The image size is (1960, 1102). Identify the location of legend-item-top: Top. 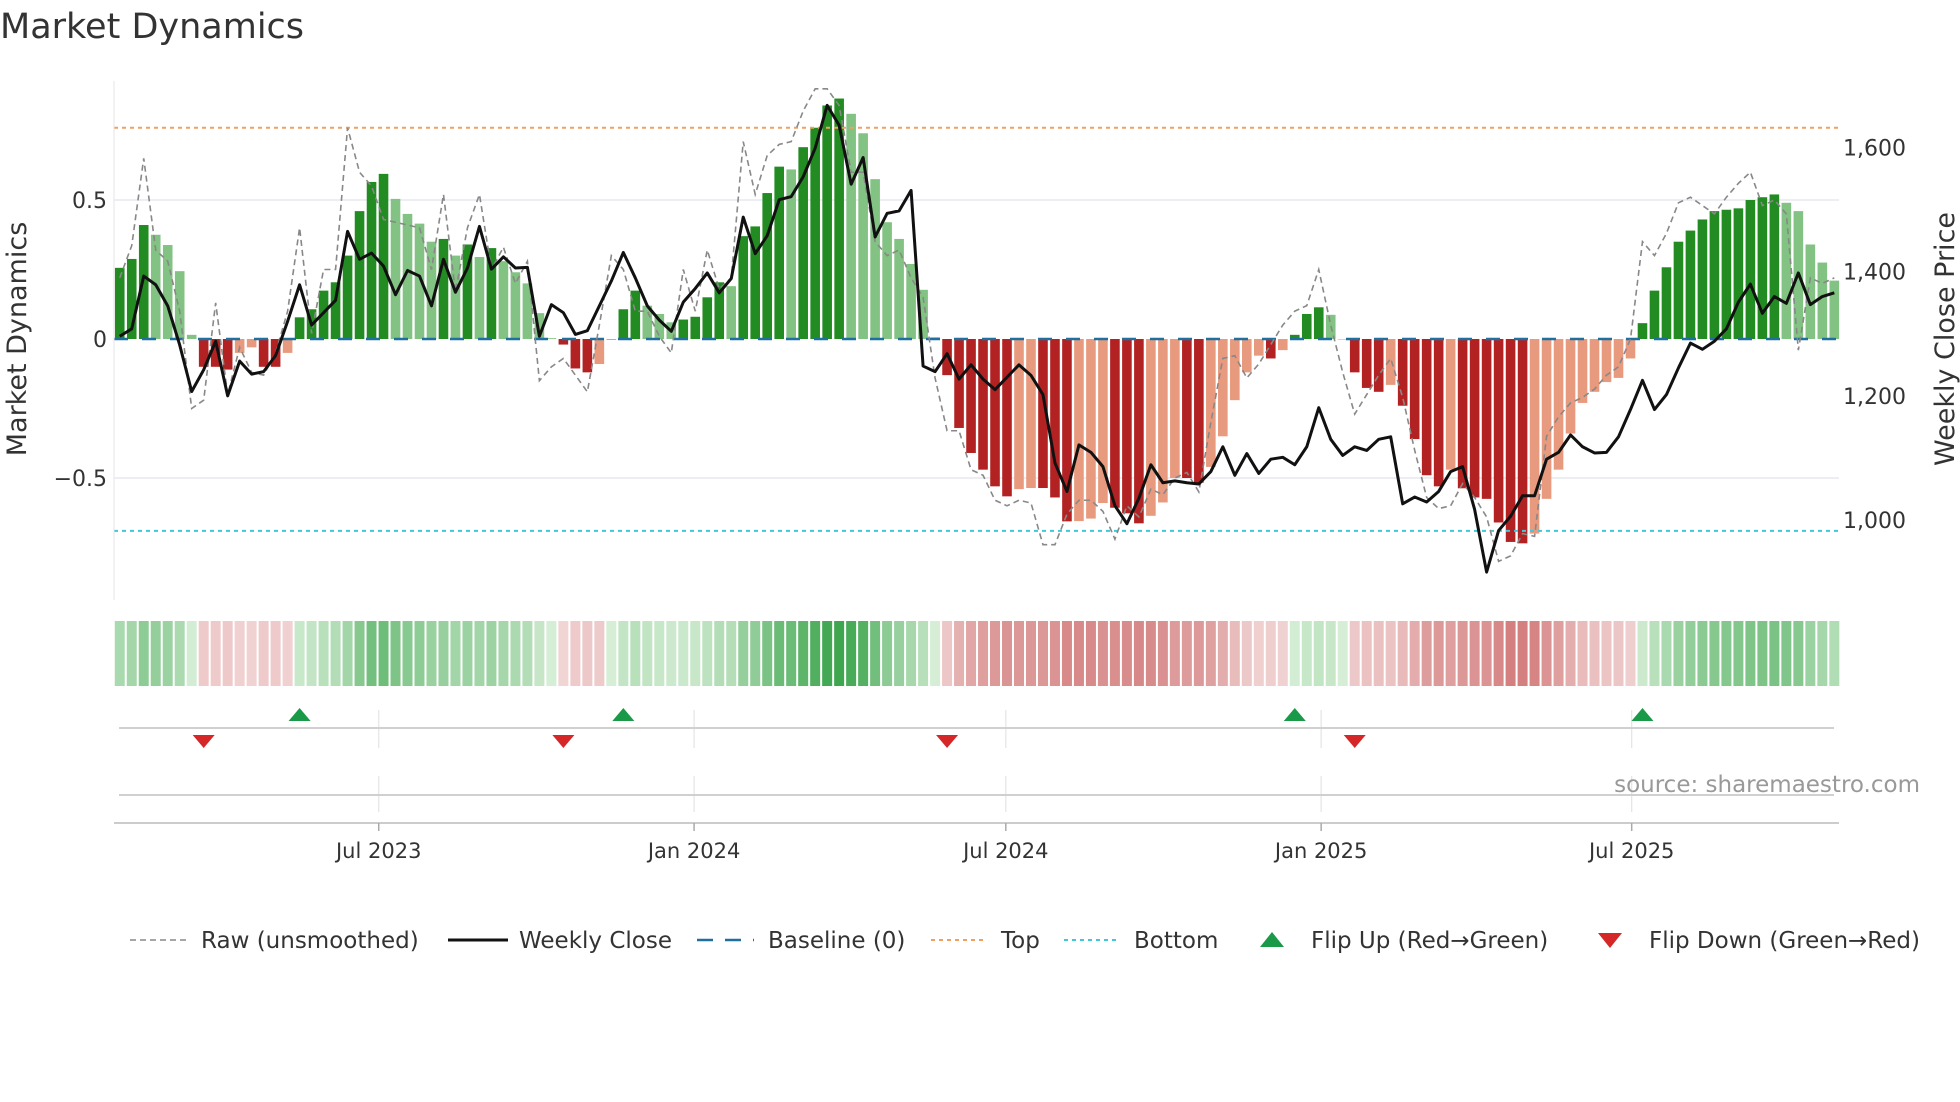
(985, 941).